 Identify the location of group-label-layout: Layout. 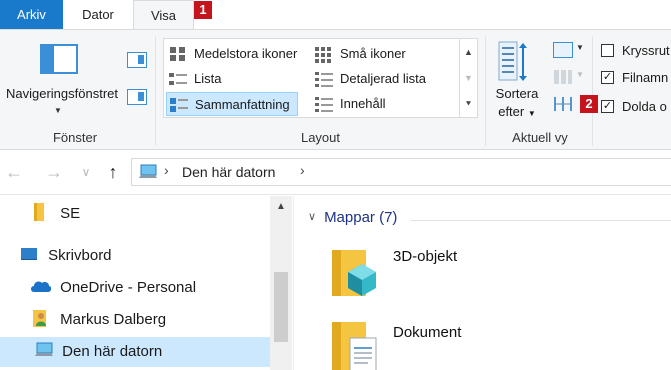
(320, 137).